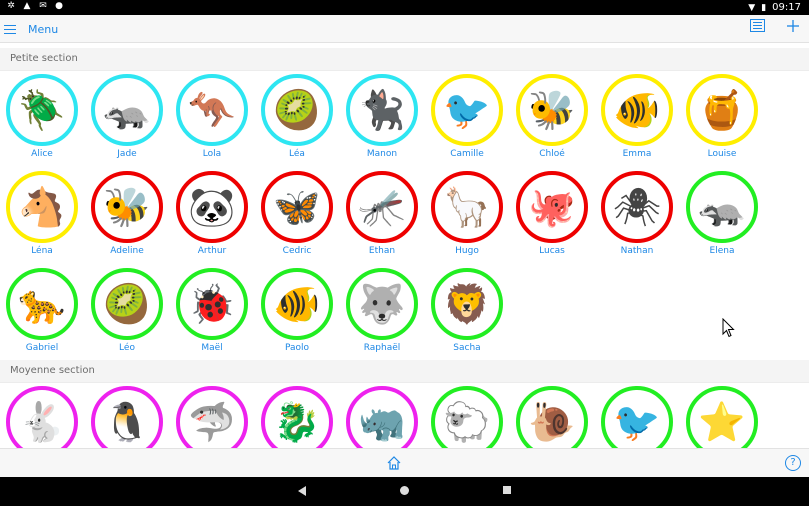 Image resolution: width=809 pixels, height=506 pixels. Describe the element at coordinates (404, 7) in the screenshot. I see `status-bar: ✲ ▲ ✉ ● ▼ ▮ 09:17` at that location.